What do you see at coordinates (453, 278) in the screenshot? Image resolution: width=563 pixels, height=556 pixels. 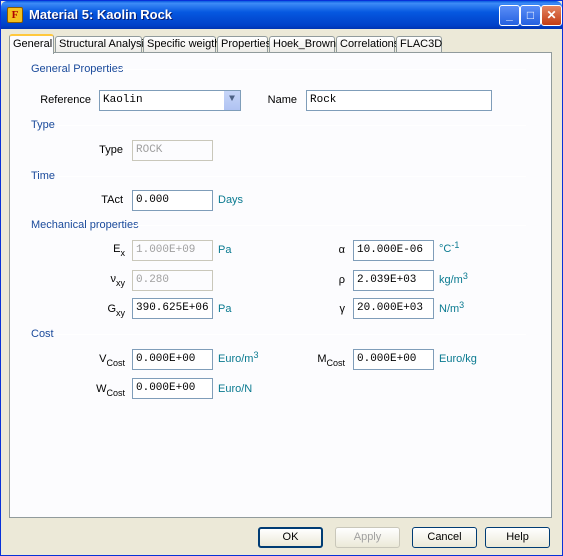 I see `rho-unit: kg/m3` at bounding box center [453, 278].